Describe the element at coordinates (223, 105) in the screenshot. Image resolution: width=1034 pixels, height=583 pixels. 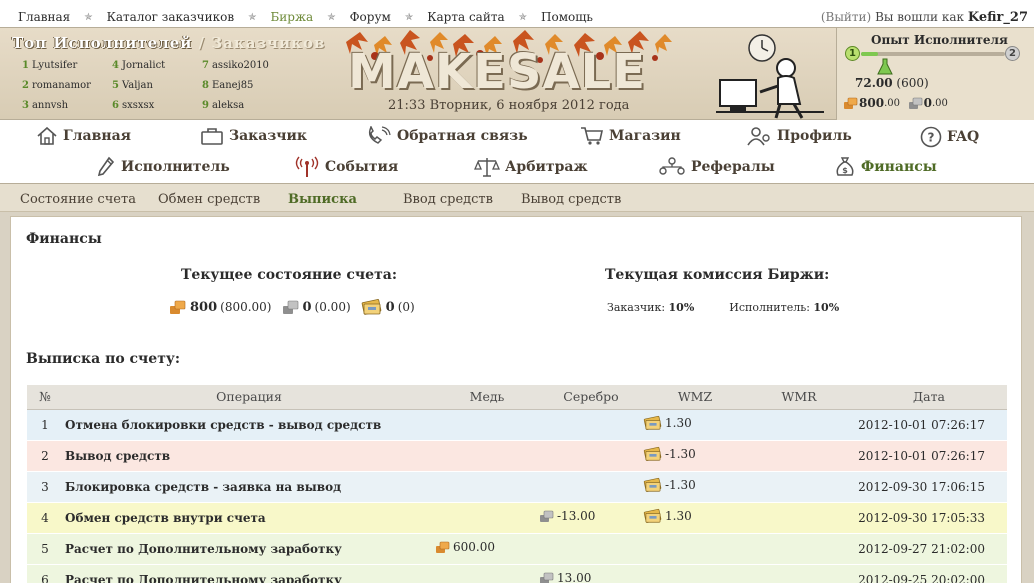
I see `top-user: 9 aleksa` at that location.